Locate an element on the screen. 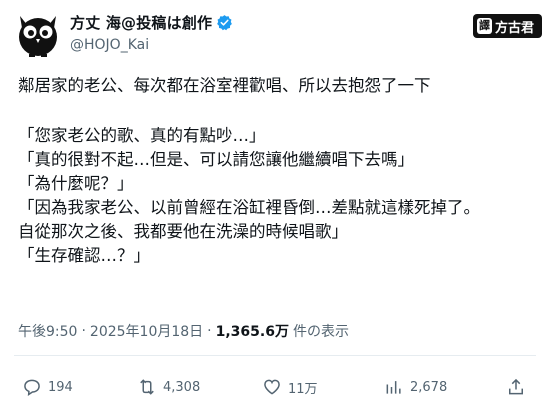  like-count: 11万 is located at coordinates (303, 389).